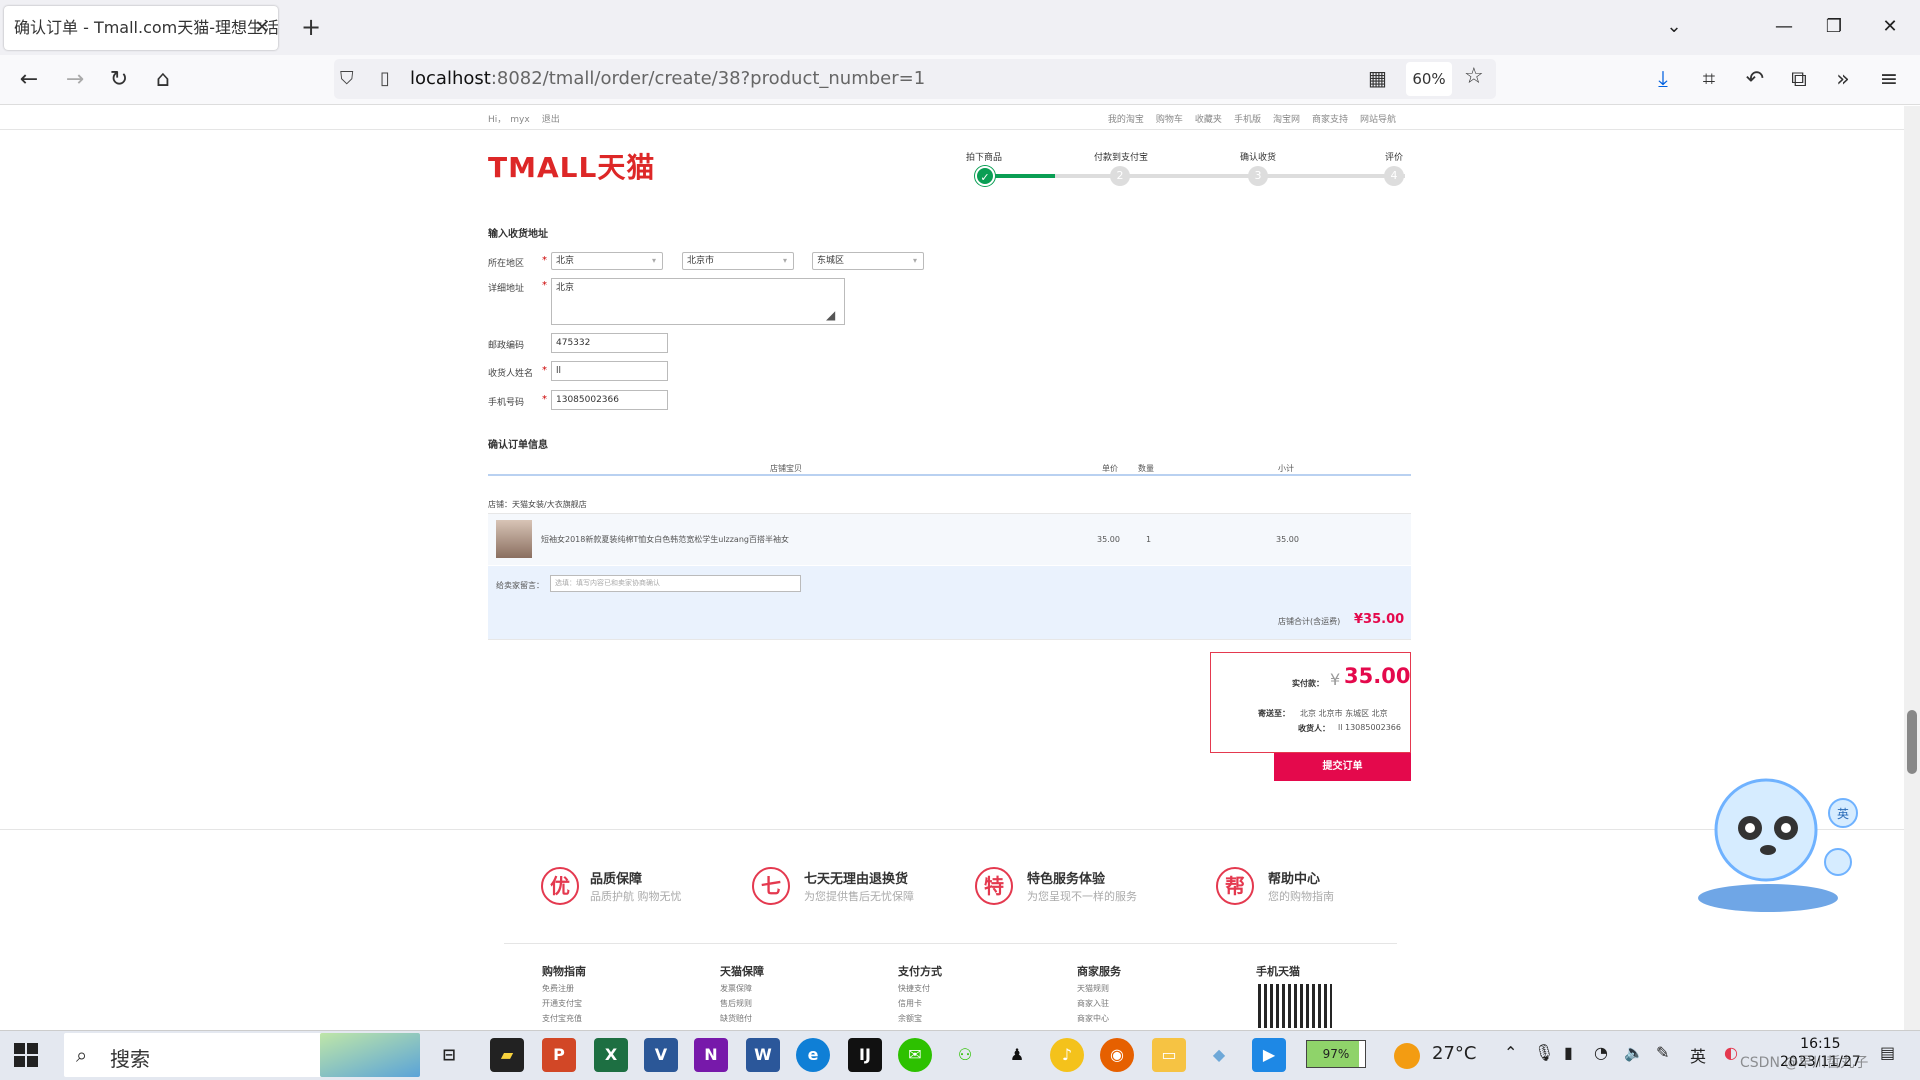 This screenshot has width=1920, height=1080. I want to click on crop-icon: ⌗, so click(1709, 80).